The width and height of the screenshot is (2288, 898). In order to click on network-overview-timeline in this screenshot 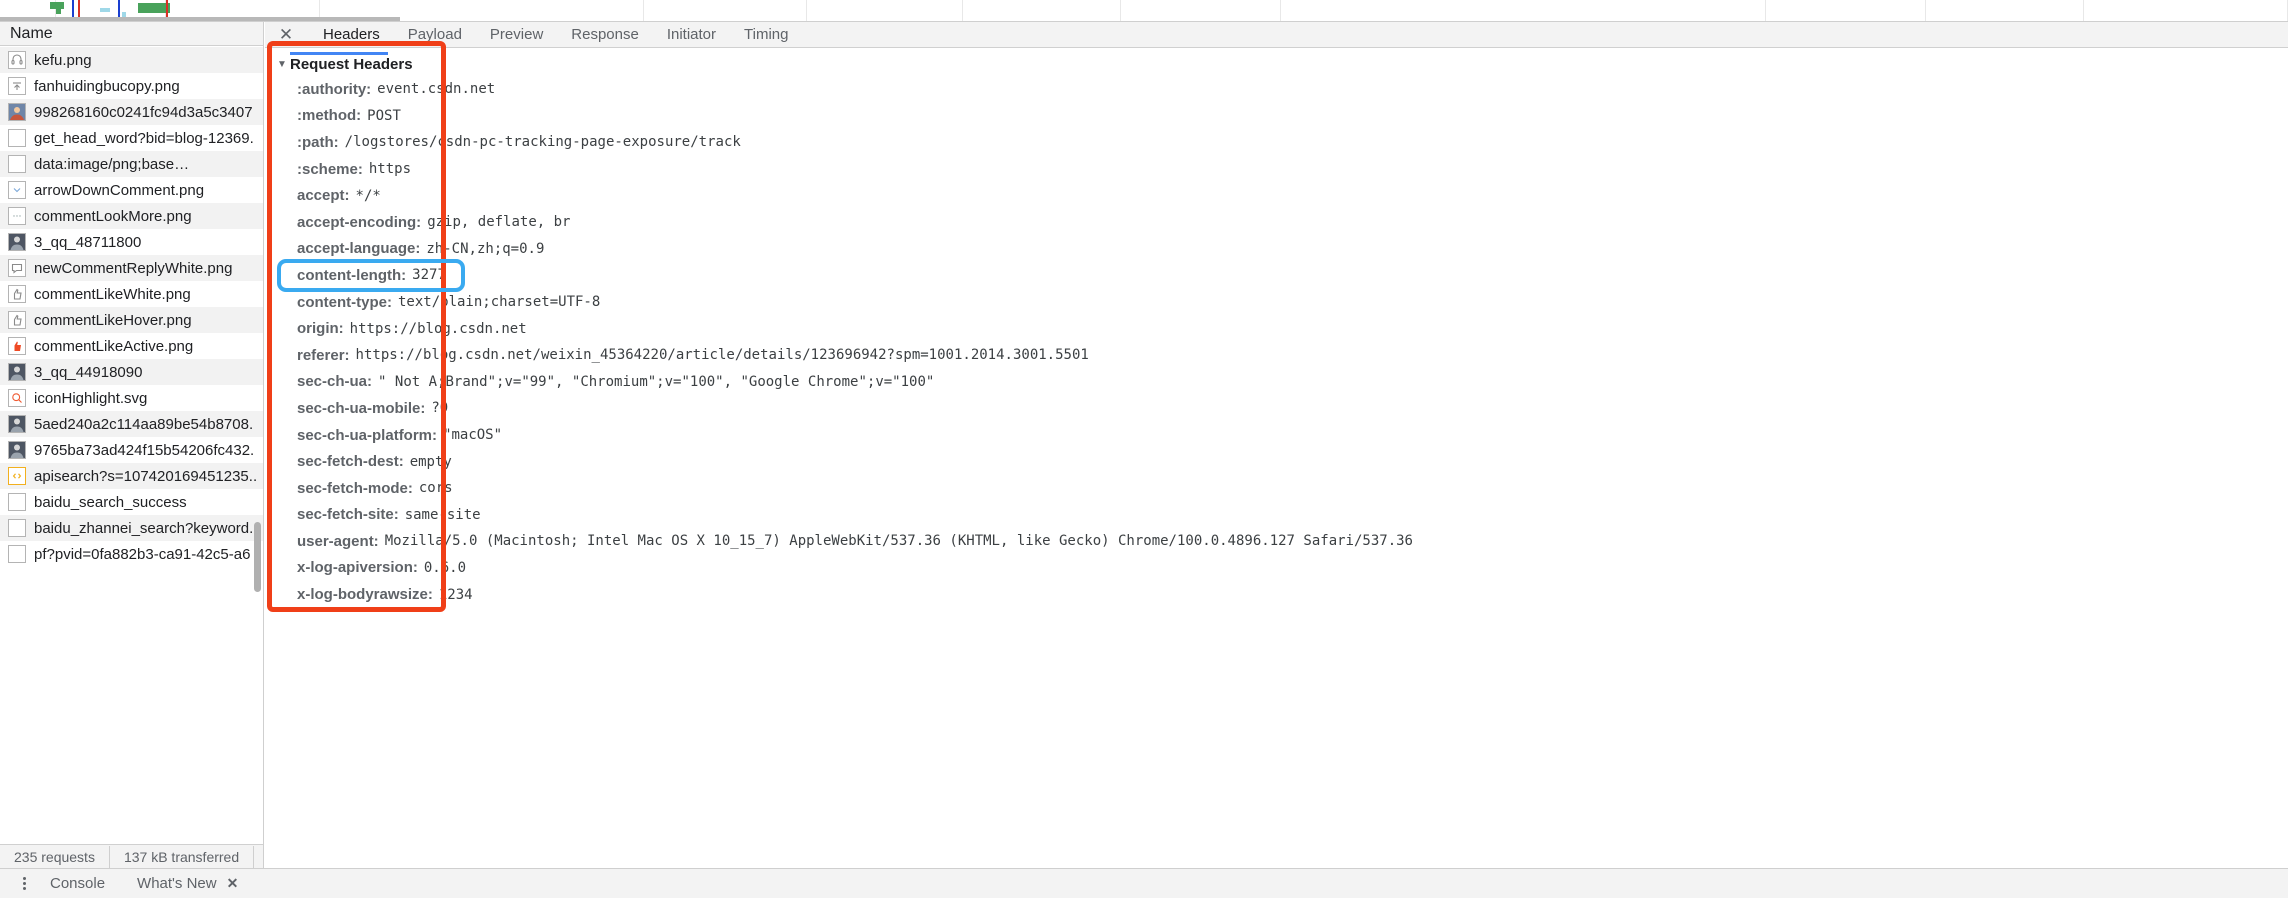, I will do `click(1144, 11)`.